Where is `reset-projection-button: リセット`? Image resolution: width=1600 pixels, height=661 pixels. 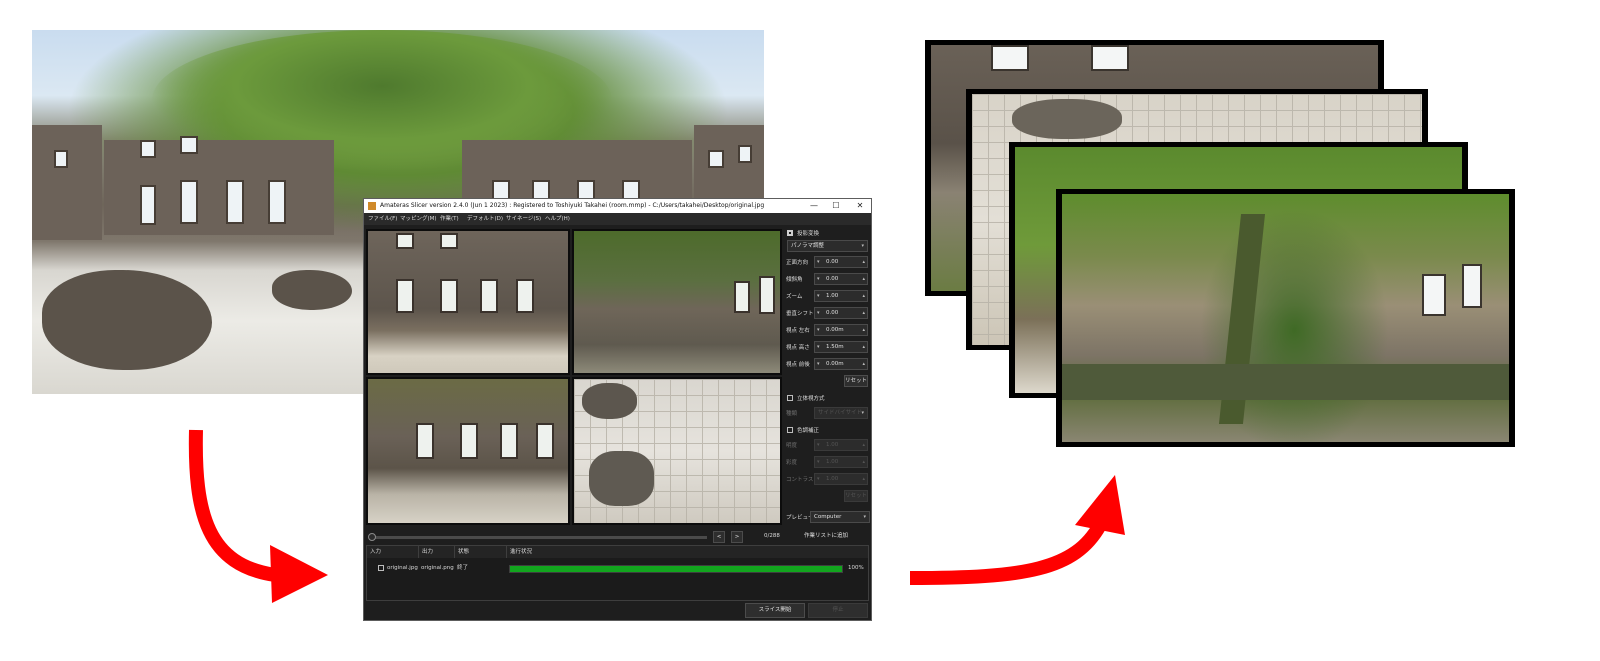 reset-projection-button: リセット is located at coordinates (856, 381).